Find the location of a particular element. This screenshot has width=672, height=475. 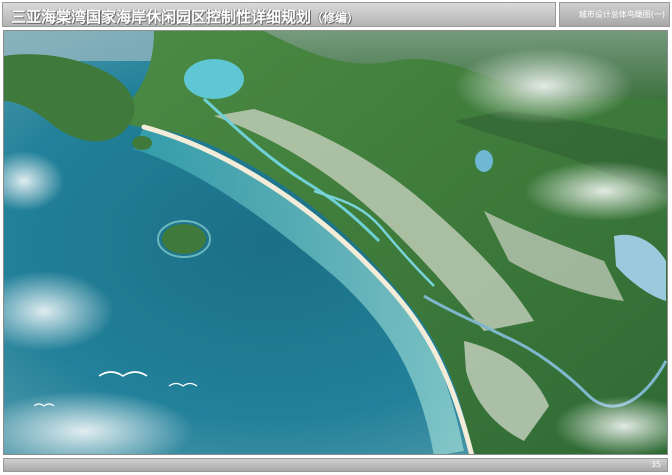

page-footer: 35 is located at coordinates (335, 465).